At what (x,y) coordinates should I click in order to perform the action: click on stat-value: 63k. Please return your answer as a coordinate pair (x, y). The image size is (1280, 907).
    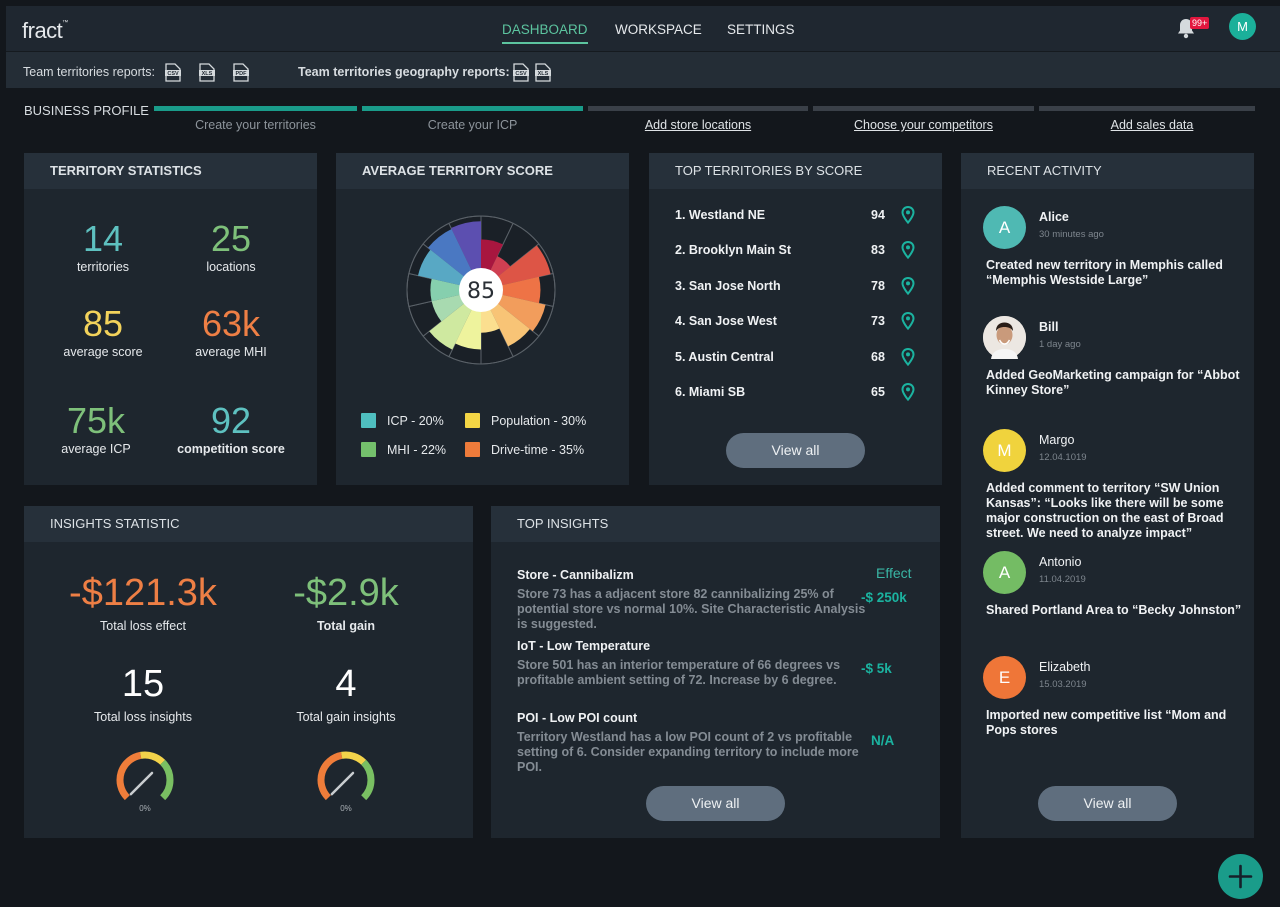
    Looking at the image, I should click on (231, 323).